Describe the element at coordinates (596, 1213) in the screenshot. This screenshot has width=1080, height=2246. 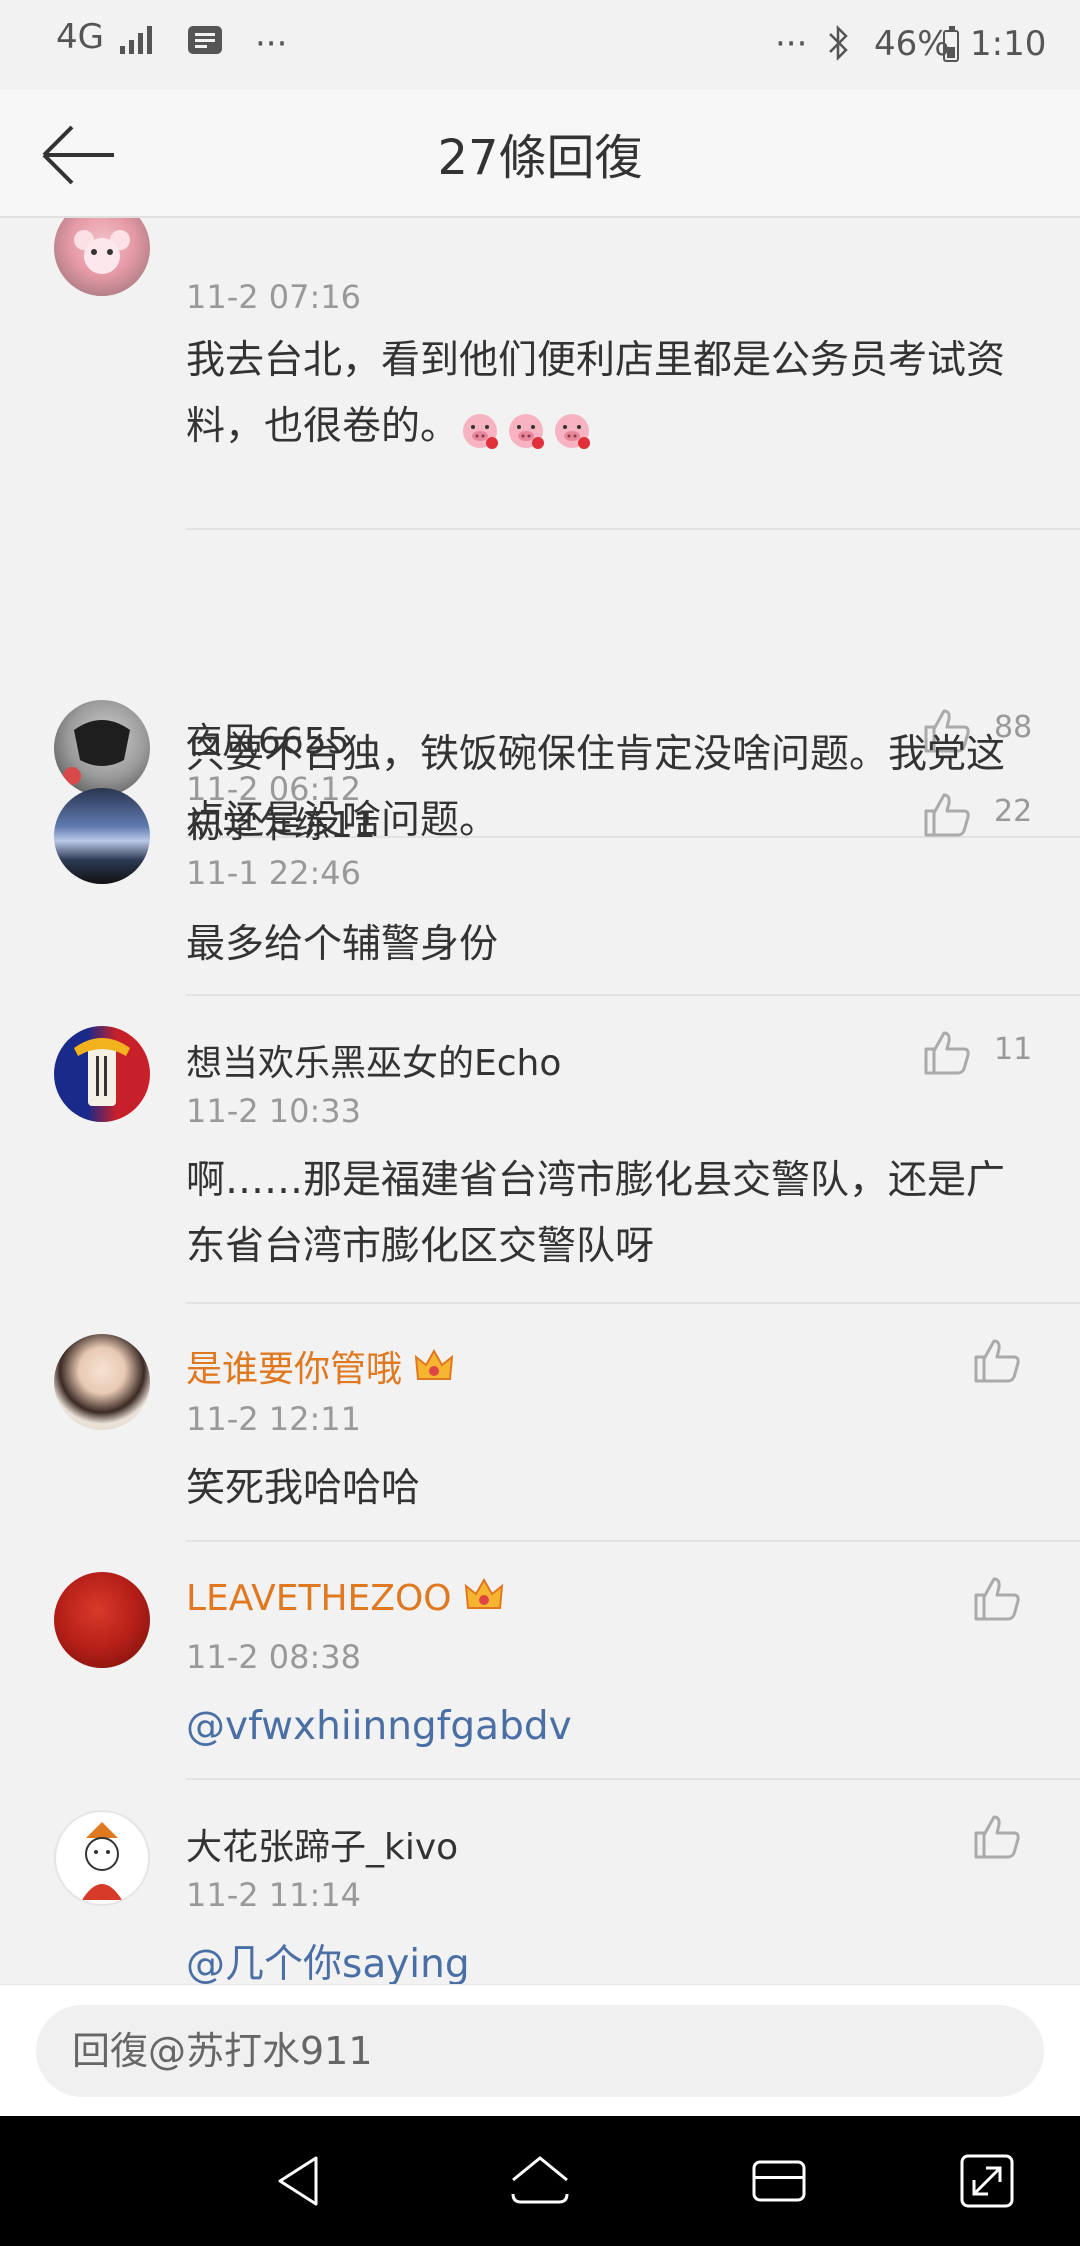
I see `comment-text: 啊……那是福建省台湾市膨化县交警队，还是广东省台湾市膨化区交警队呀` at that location.